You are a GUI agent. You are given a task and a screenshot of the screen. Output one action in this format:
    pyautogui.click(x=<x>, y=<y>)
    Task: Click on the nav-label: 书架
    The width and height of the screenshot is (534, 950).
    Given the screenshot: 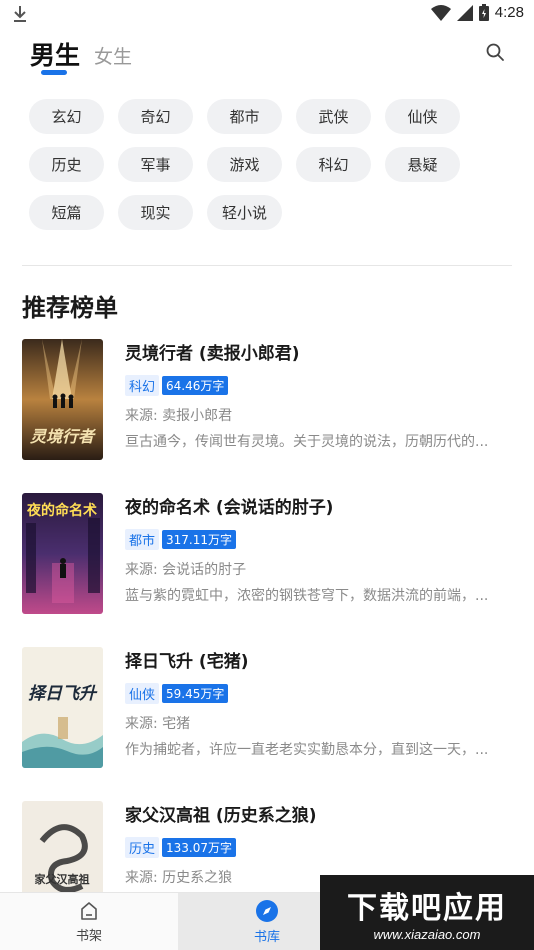 What is the action you would take?
    pyautogui.click(x=88, y=936)
    